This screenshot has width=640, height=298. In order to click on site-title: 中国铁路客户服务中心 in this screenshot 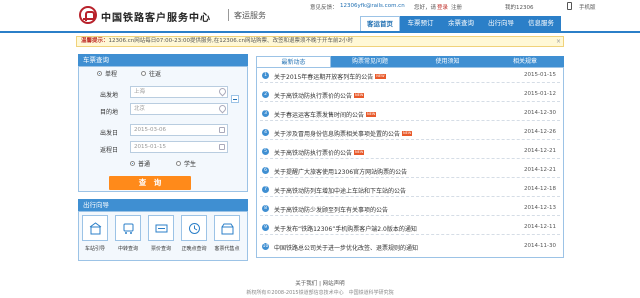, I will do `click(156, 18)`.